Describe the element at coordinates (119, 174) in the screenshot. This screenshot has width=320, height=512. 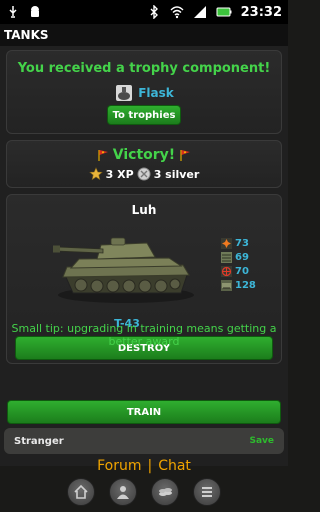
I see `xp-reward: 3 XP` at that location.